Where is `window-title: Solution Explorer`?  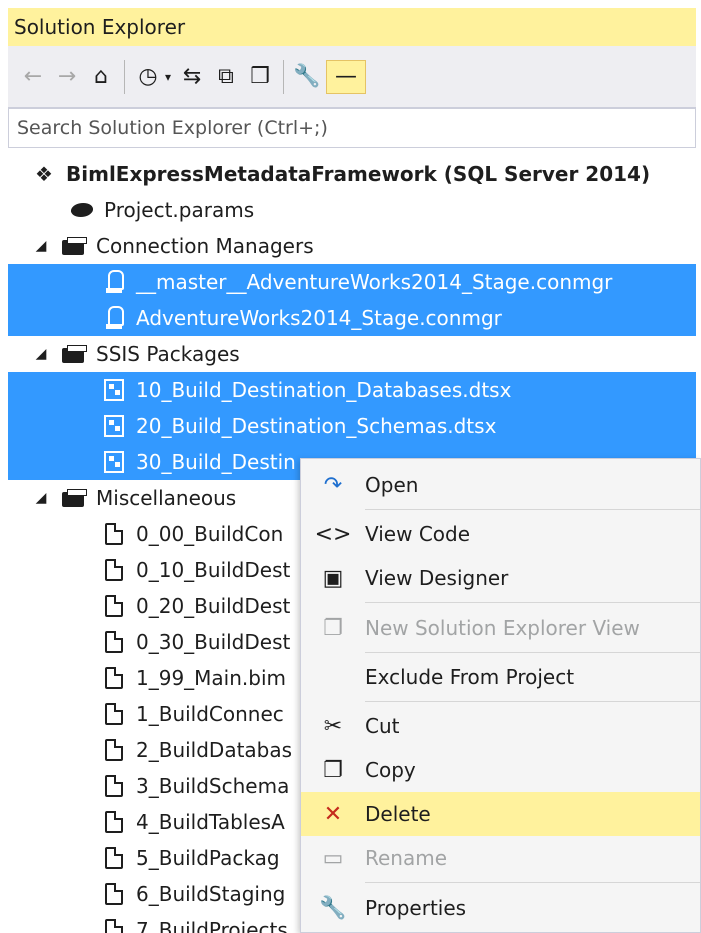
window-title: Solution Explorer is located at coordinates (352, 27).